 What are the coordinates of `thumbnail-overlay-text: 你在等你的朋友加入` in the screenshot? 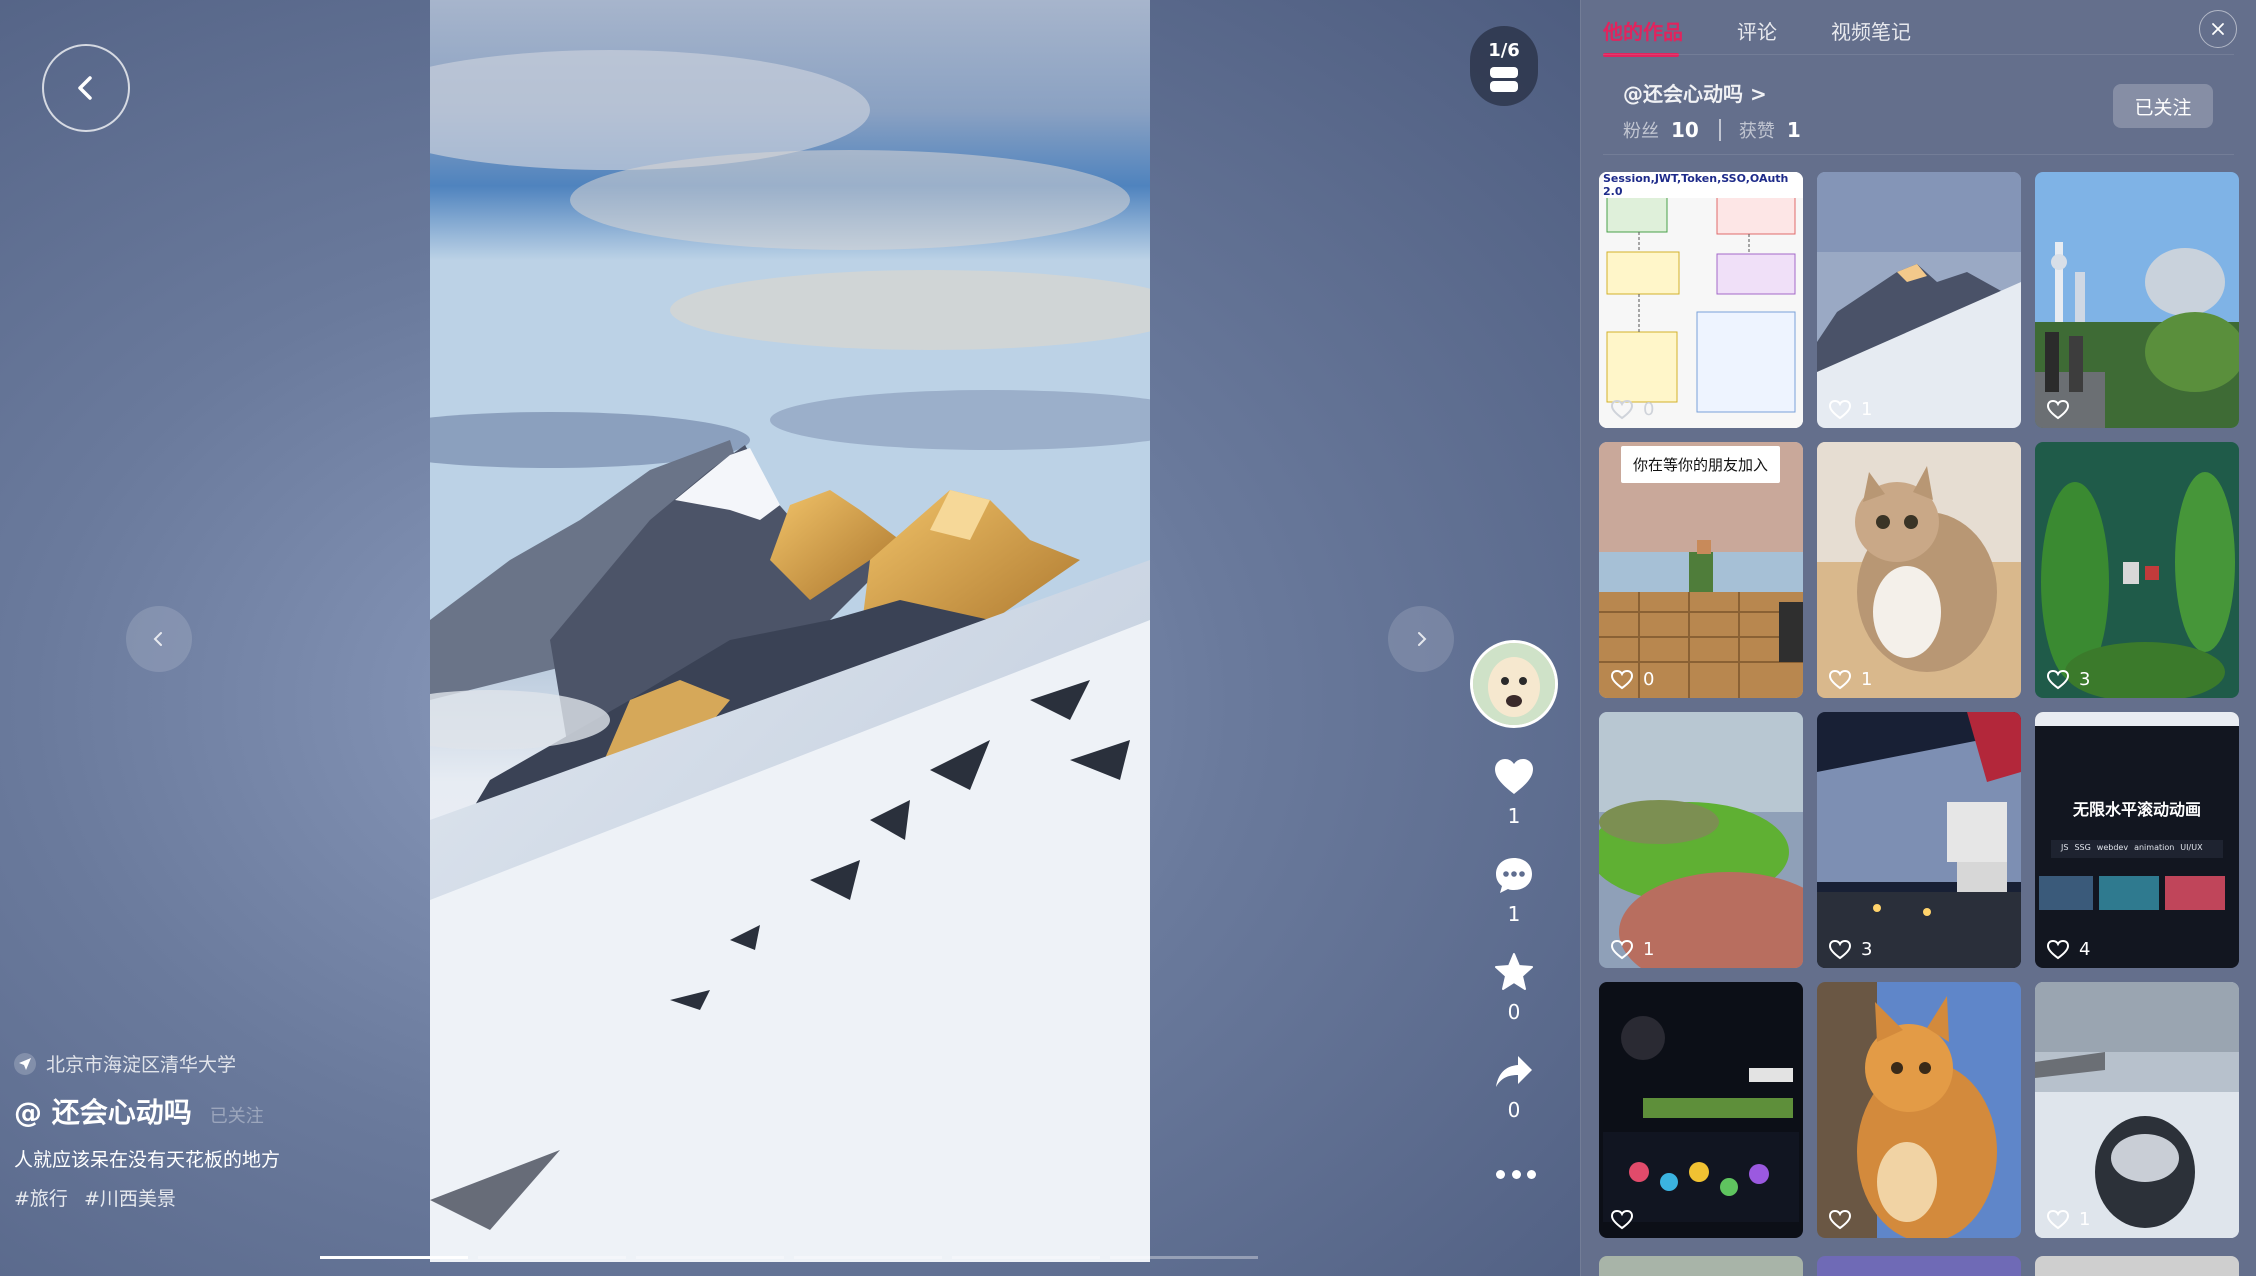 It's located at (1701, 464).